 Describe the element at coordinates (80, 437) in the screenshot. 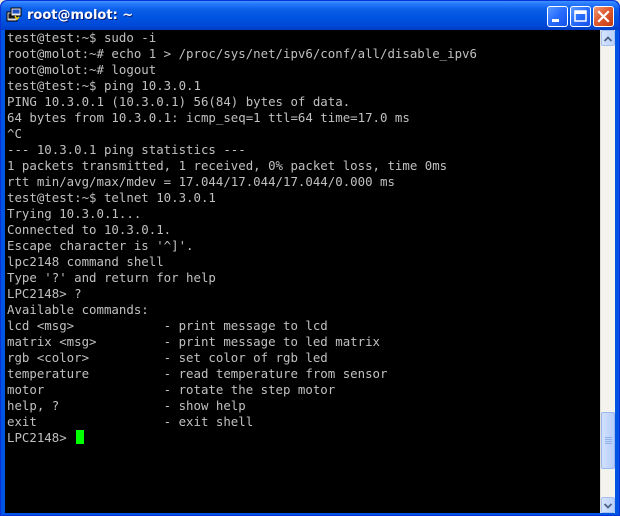

I see `text-cursor` at that location.